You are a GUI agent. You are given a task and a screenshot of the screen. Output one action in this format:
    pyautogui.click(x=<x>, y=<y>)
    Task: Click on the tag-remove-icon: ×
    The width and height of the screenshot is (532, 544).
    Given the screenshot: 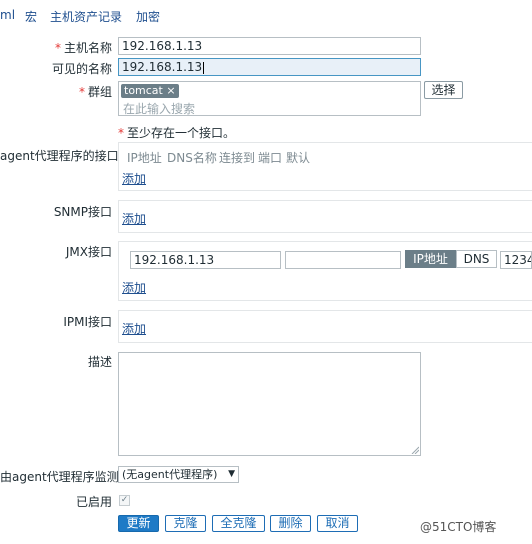 What is the action you would take?
    pyautogui.click(x=170, y=90)
    